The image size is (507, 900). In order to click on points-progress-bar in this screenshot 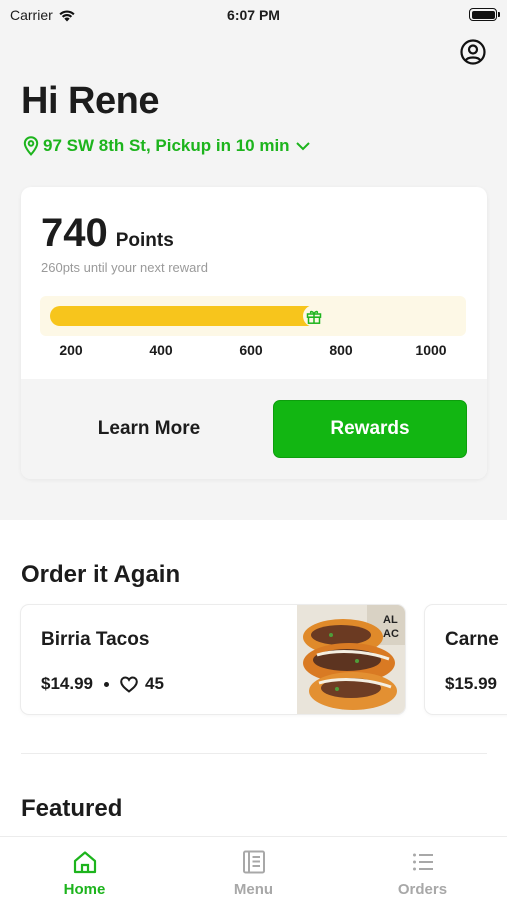, I will do `click(253, 316)`.